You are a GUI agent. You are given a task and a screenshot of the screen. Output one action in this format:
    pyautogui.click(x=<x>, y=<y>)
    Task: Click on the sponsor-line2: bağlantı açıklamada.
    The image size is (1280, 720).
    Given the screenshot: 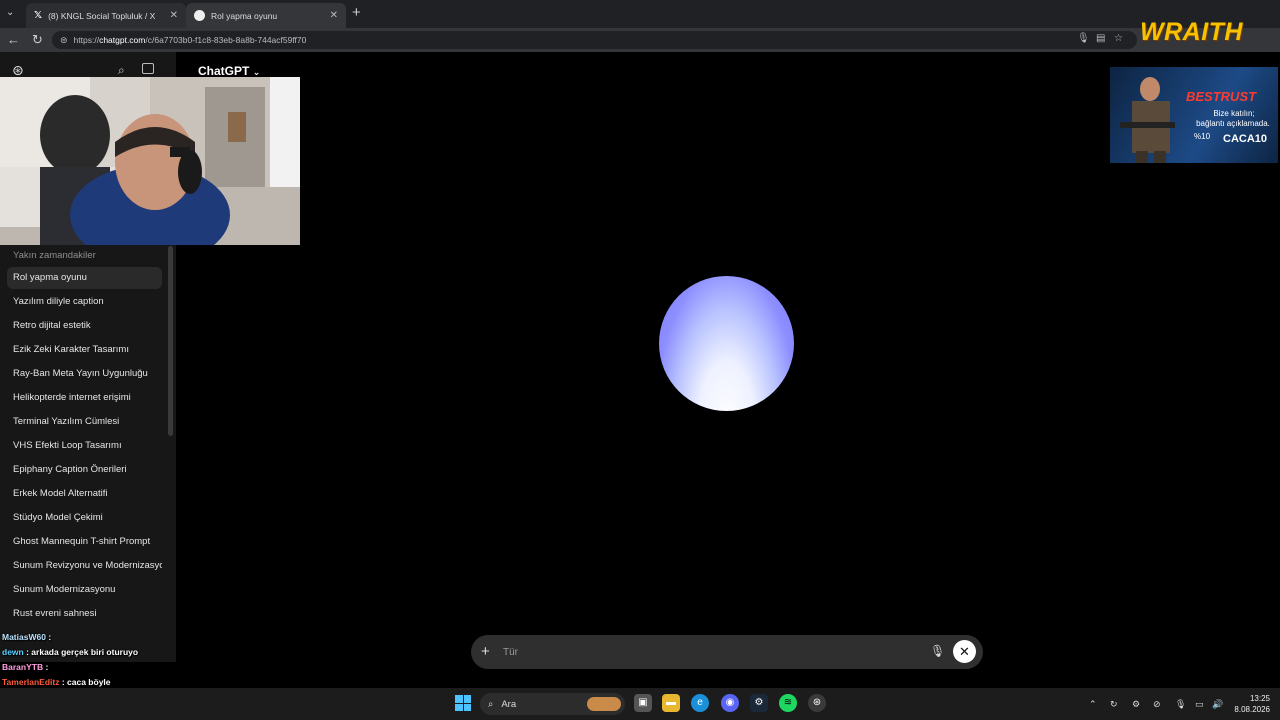 What is the action you would take?
    pyautogui.click(x=1233, y=123)
    